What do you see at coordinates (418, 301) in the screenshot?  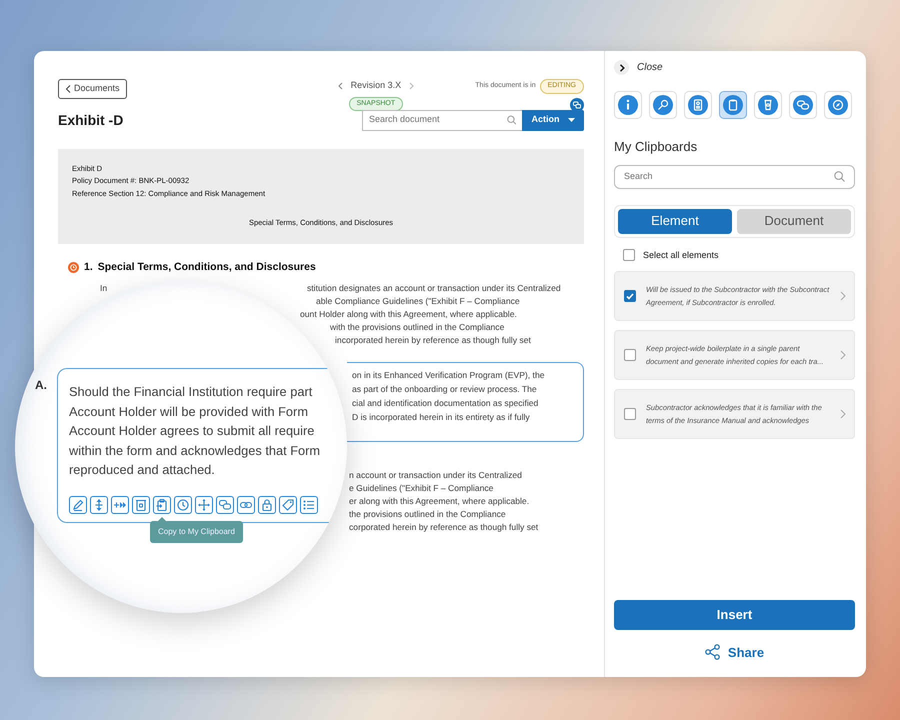 I see `paragraph-text: able Compliance Guidelines ("Exhibit F – Compliance` at bounding box center [418, 301].